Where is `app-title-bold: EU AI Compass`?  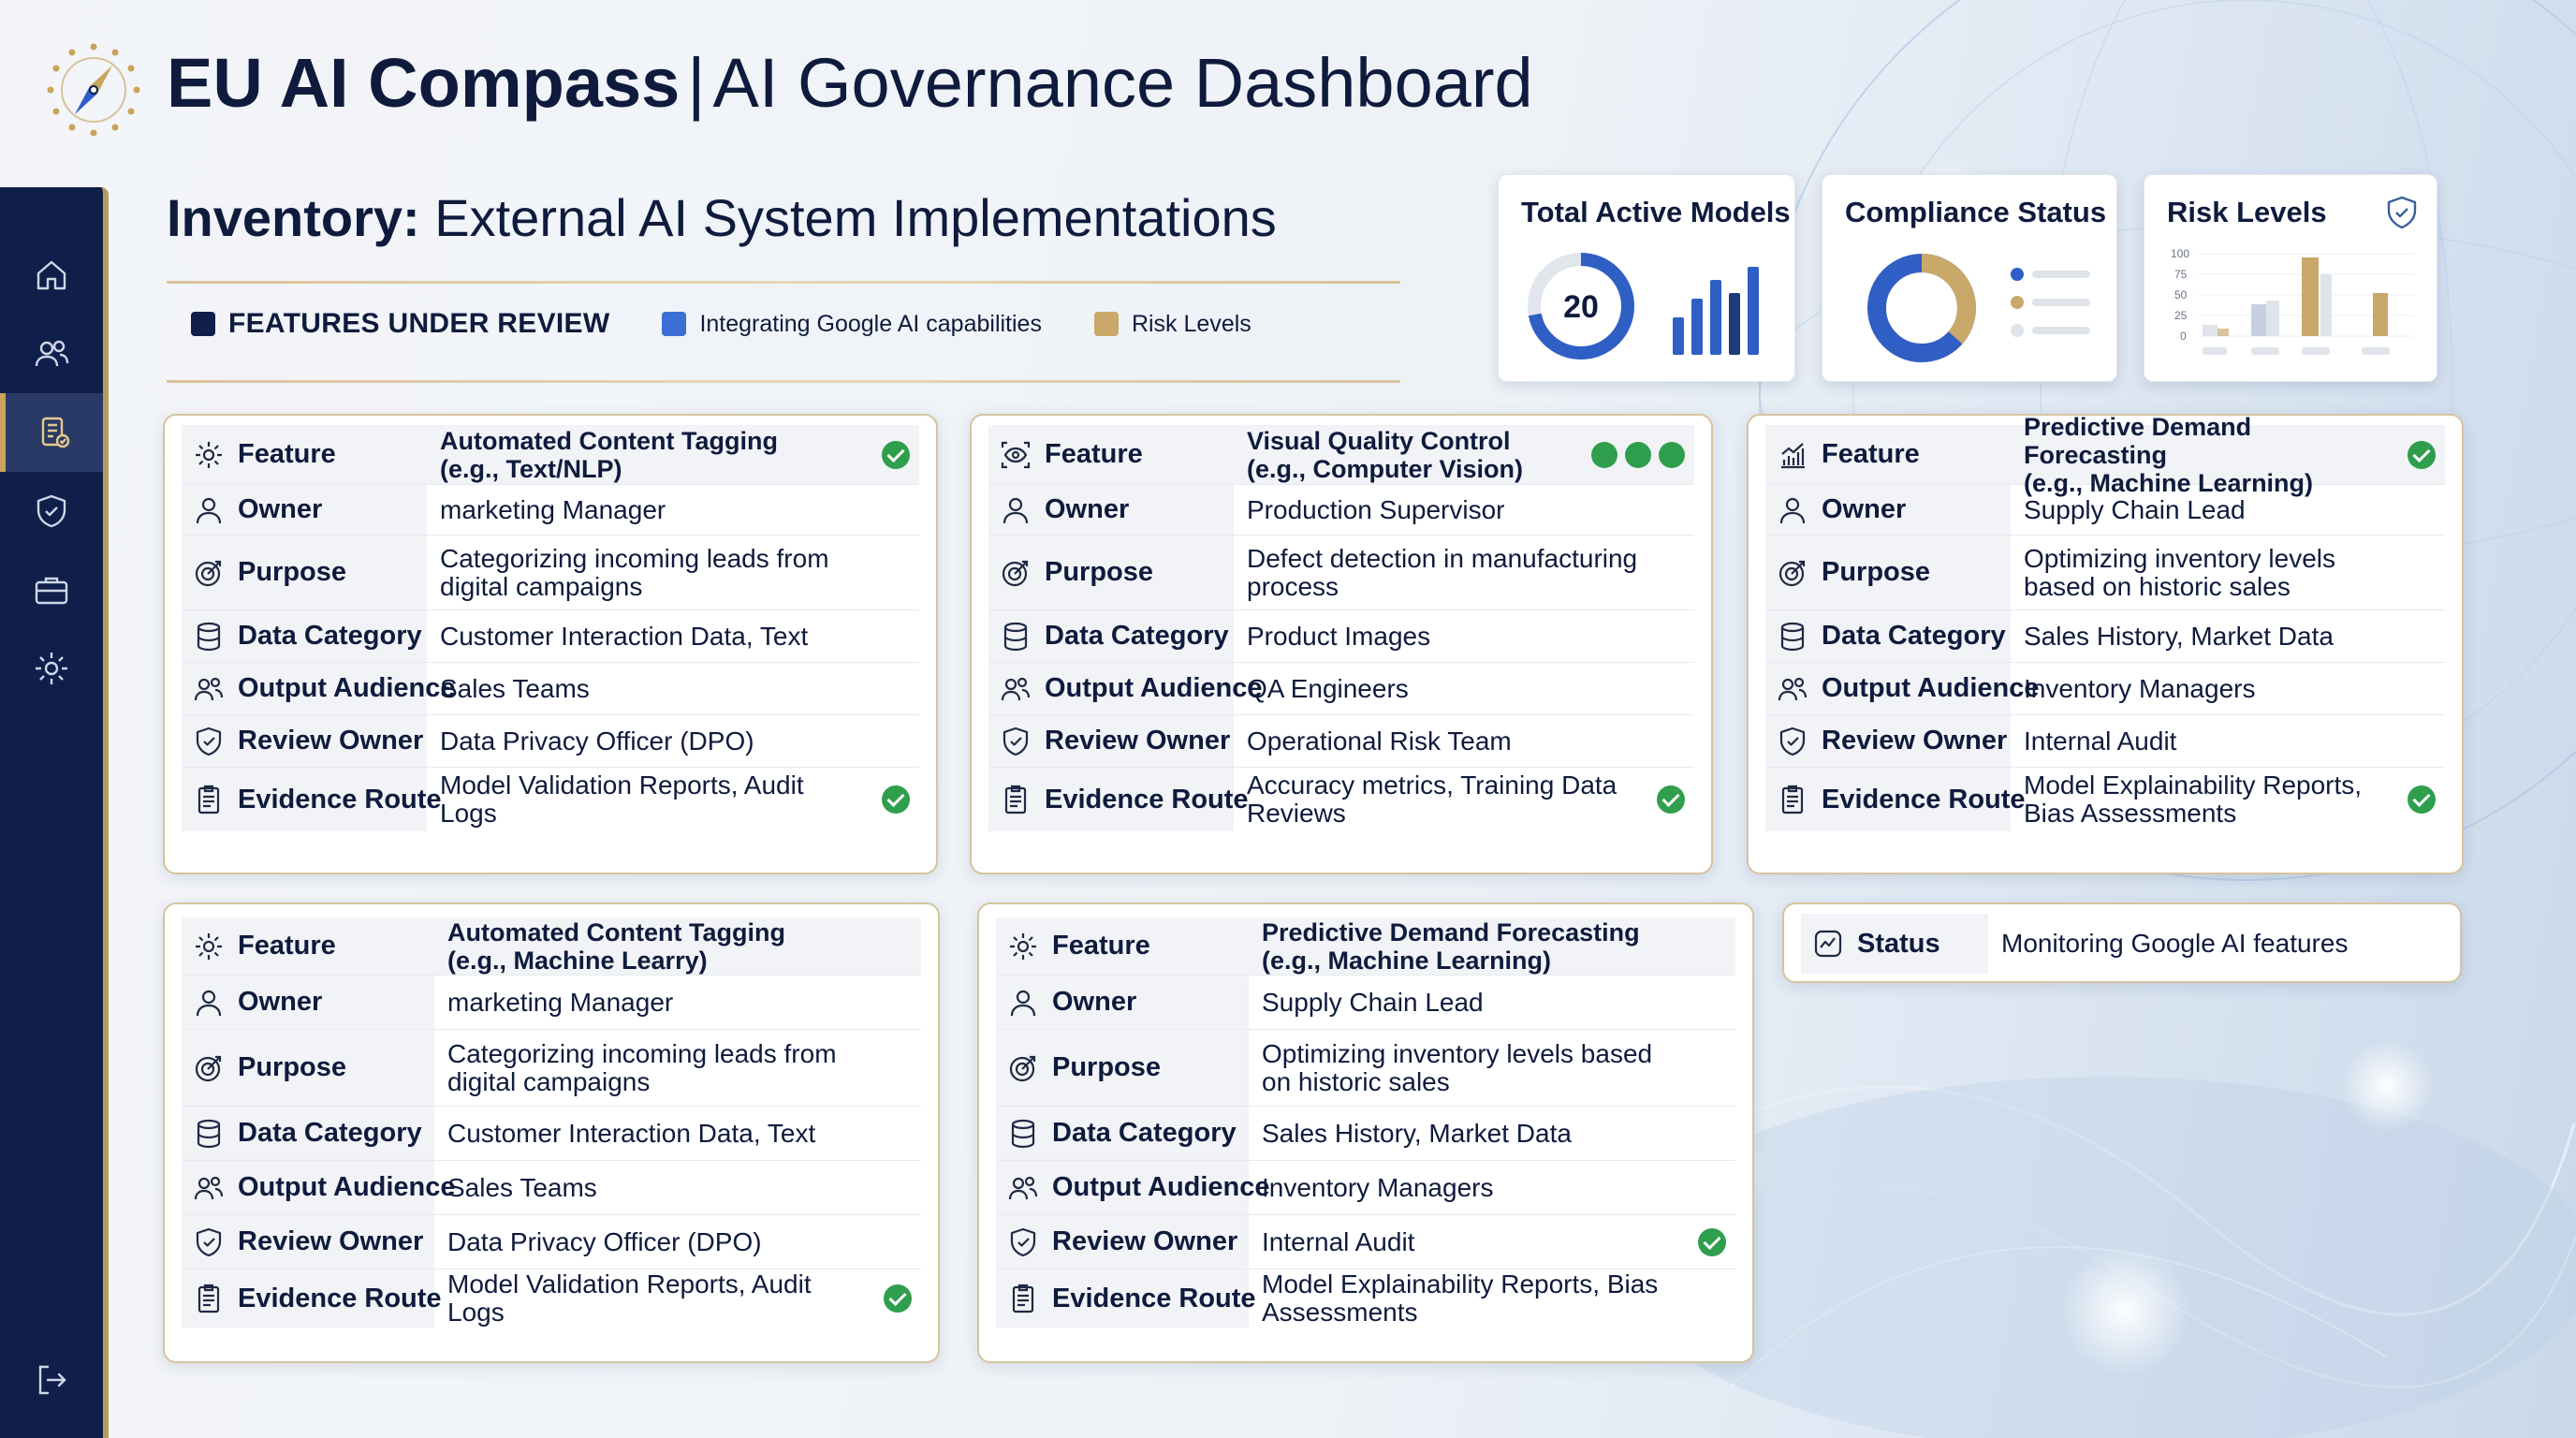 app-title-bold: EU AI Compass is located at coordinates (424, 83).